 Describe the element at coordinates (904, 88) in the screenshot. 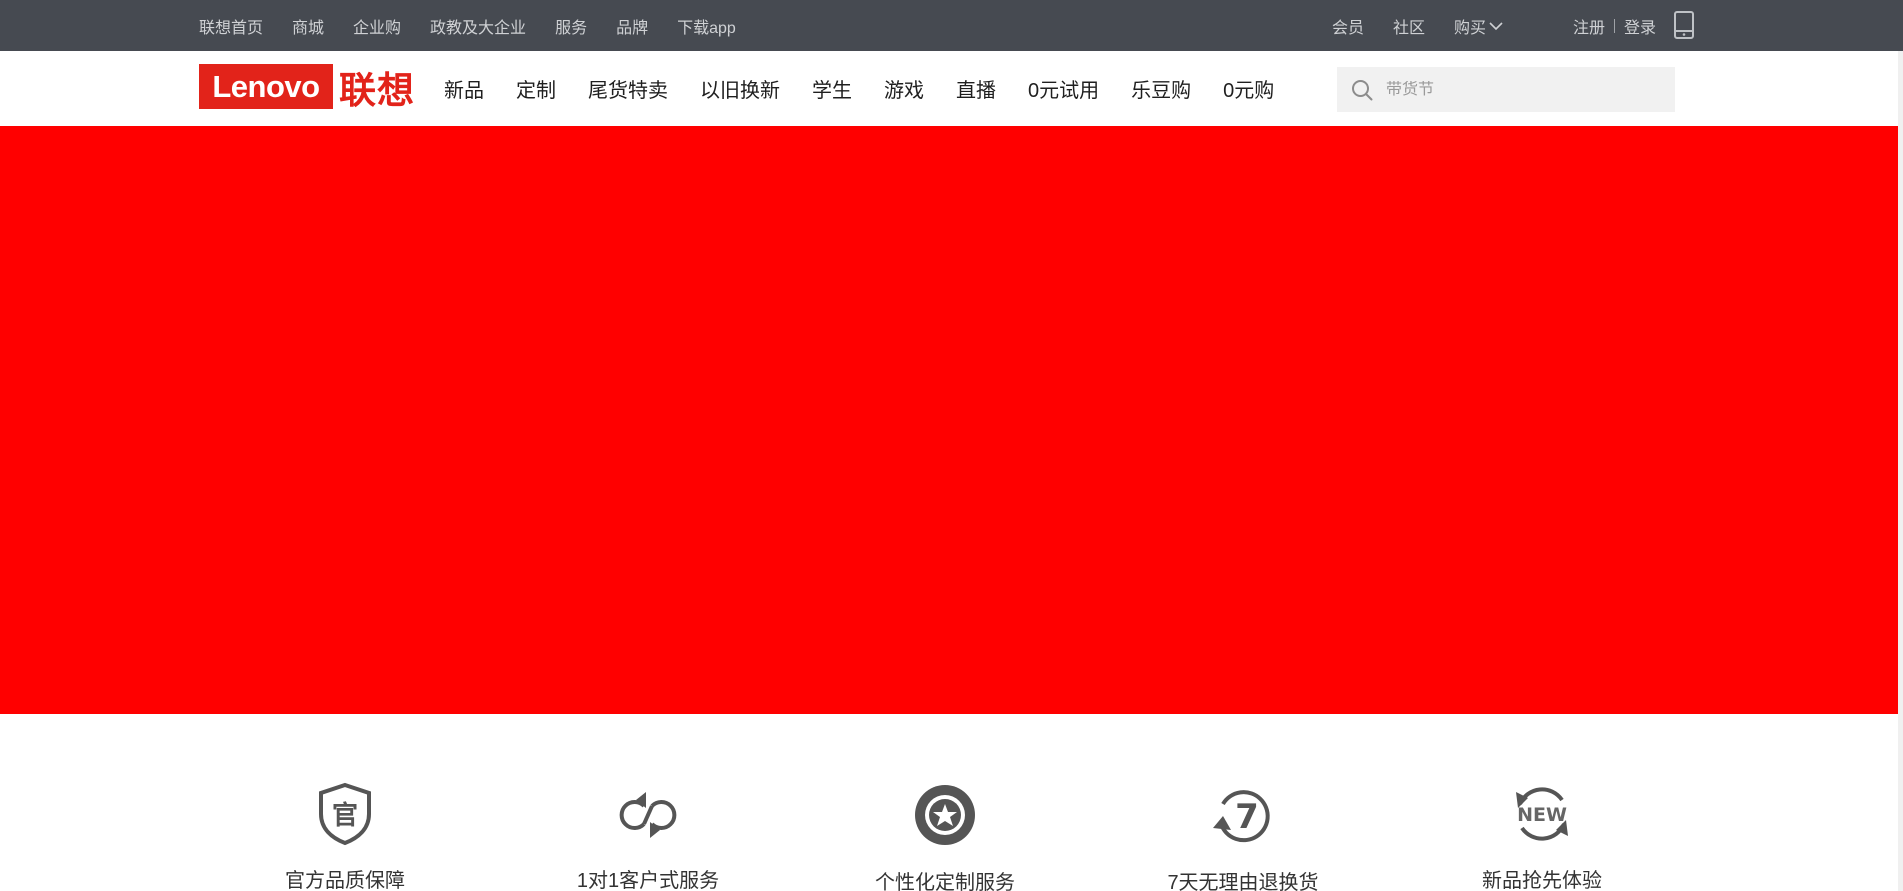

I see `nav-item-gaming: 游戏` at that location.